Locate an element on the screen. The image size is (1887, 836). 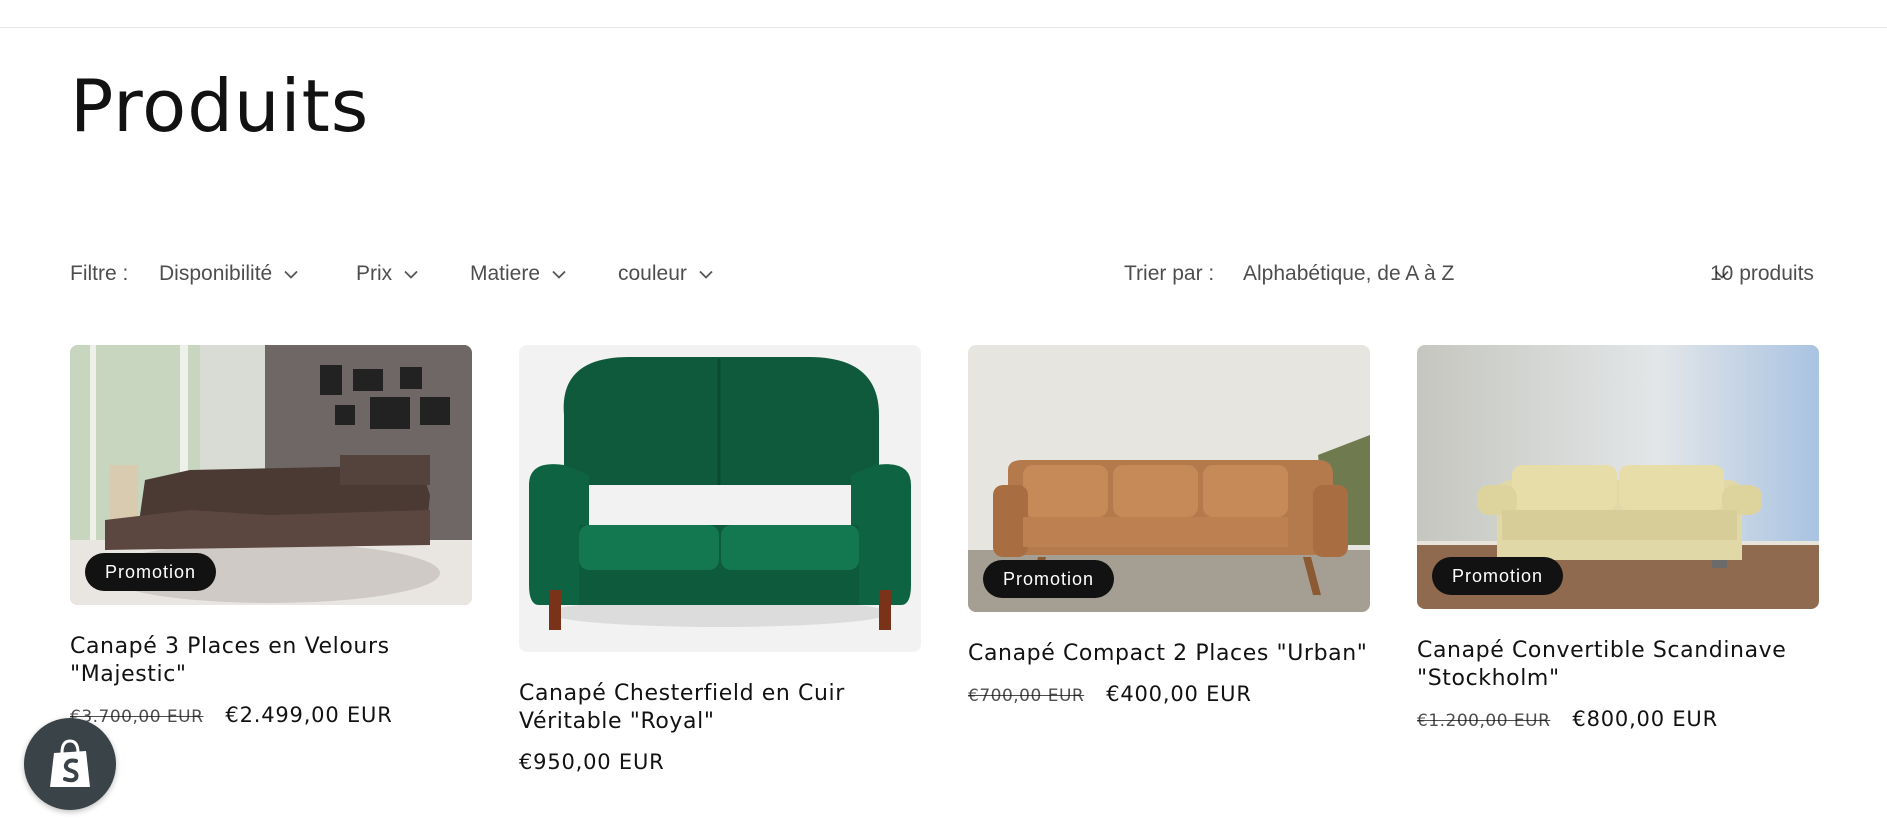
filter-price: Prix is located at coordinates (387, 274).